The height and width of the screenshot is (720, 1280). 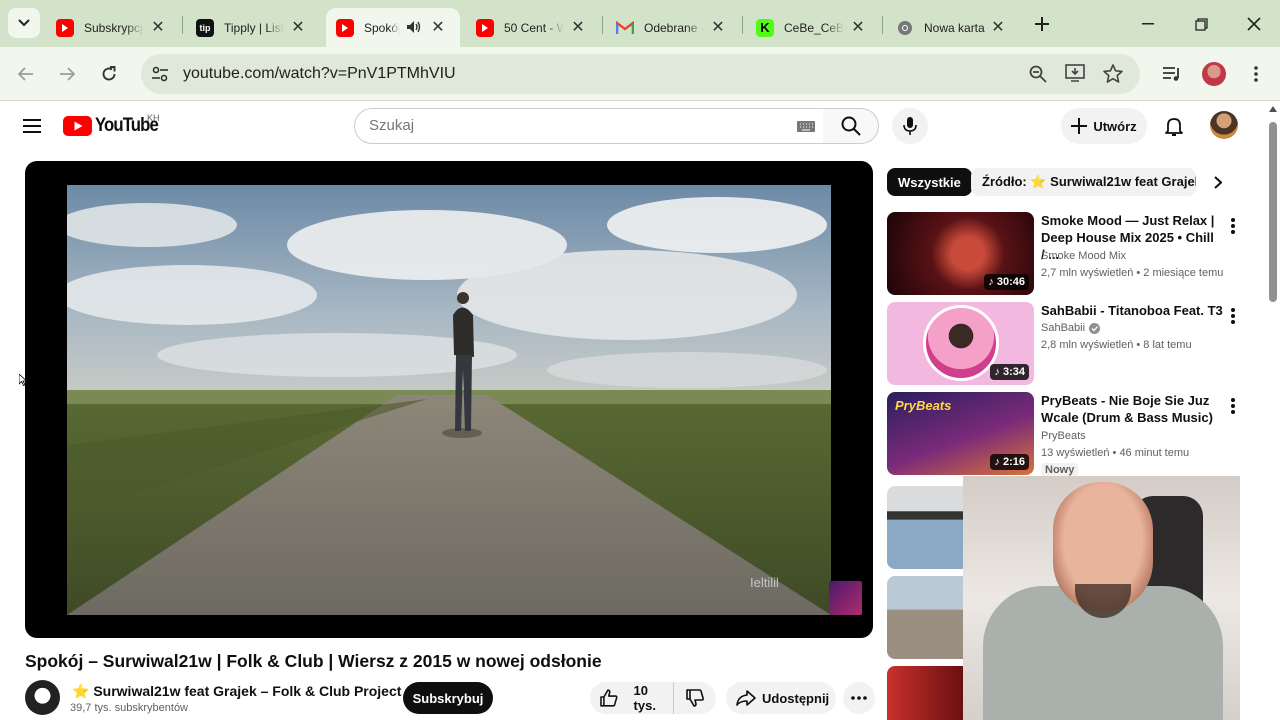 I want to click on media-controls-button, so click(x=1172, y=74).